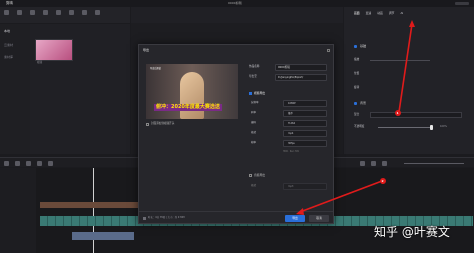 Image resolution: width=474 pixels, height=253 pixels. Describe the element at coordinates (40, 62) in the screenshot. I see `media-thumb-label: 视频` at that location.